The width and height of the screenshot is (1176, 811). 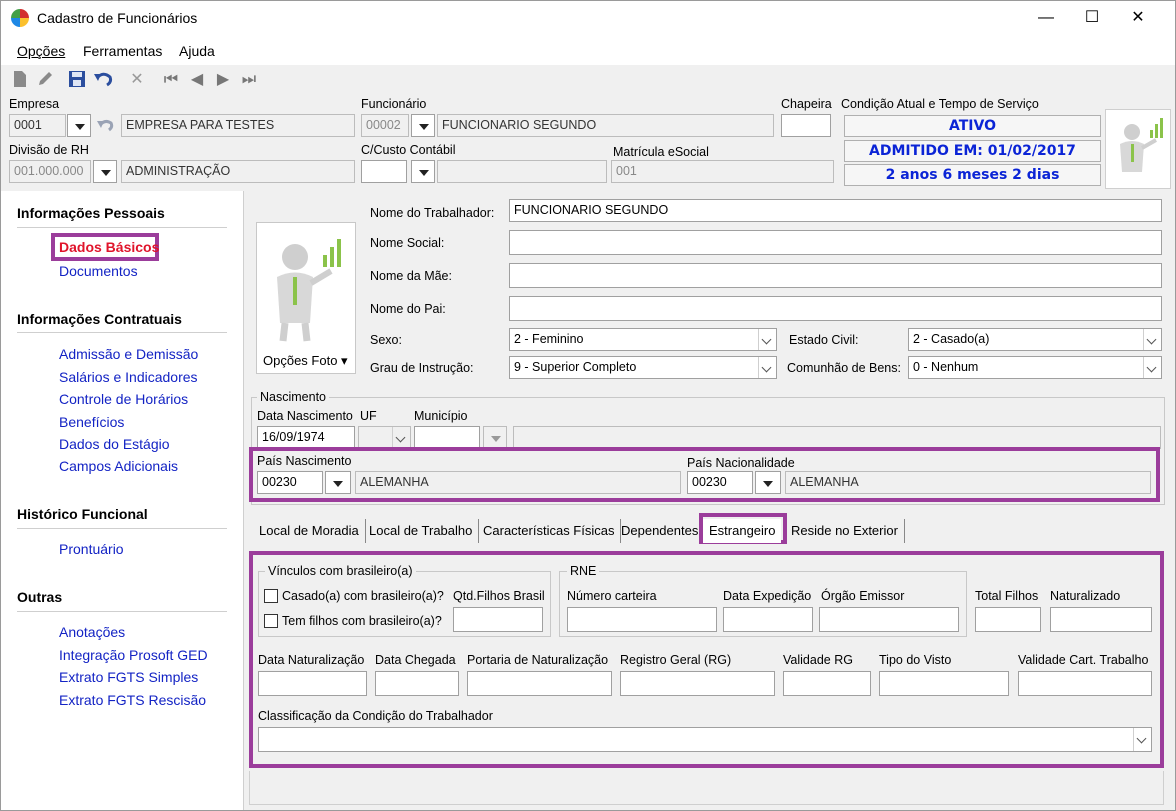 What do you see at coordinates (643, 367) in the screenshot?
I see `grau-select: 9 - Superior Completo` at bounding box center [643, 367].